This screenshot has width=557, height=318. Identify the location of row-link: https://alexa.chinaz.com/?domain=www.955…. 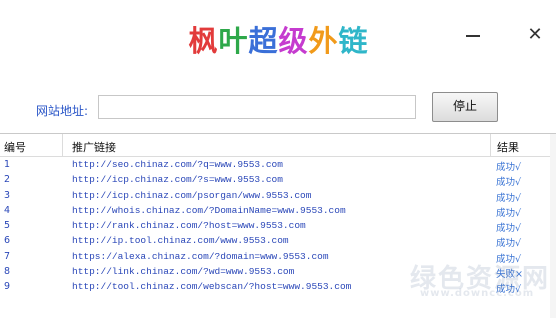
(200, 256).